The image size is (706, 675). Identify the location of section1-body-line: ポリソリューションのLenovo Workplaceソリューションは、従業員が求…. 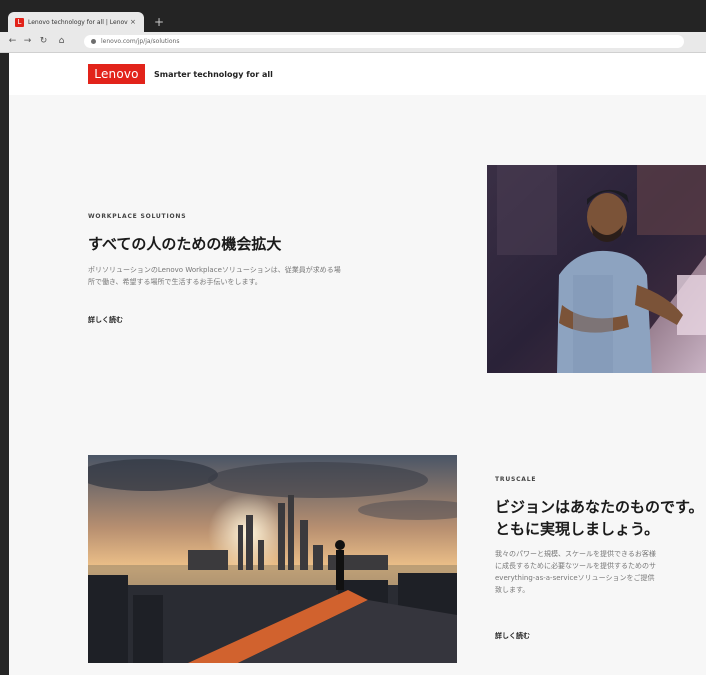
(214, 270).